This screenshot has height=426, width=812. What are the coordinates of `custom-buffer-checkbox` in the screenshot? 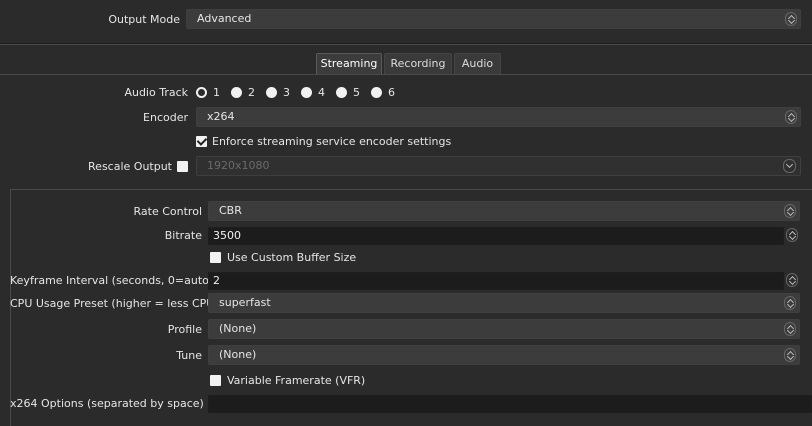 It's located at (215, 257).